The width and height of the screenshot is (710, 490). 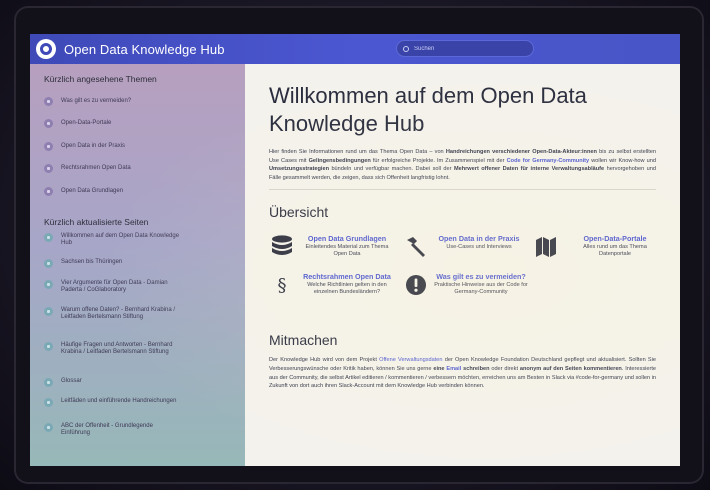 What do you see at coordinates (96, 168) in the screenshot?
I see `sidebar-item-label: Rechtsrahmen Open Data` at bounding box center [96, 168].